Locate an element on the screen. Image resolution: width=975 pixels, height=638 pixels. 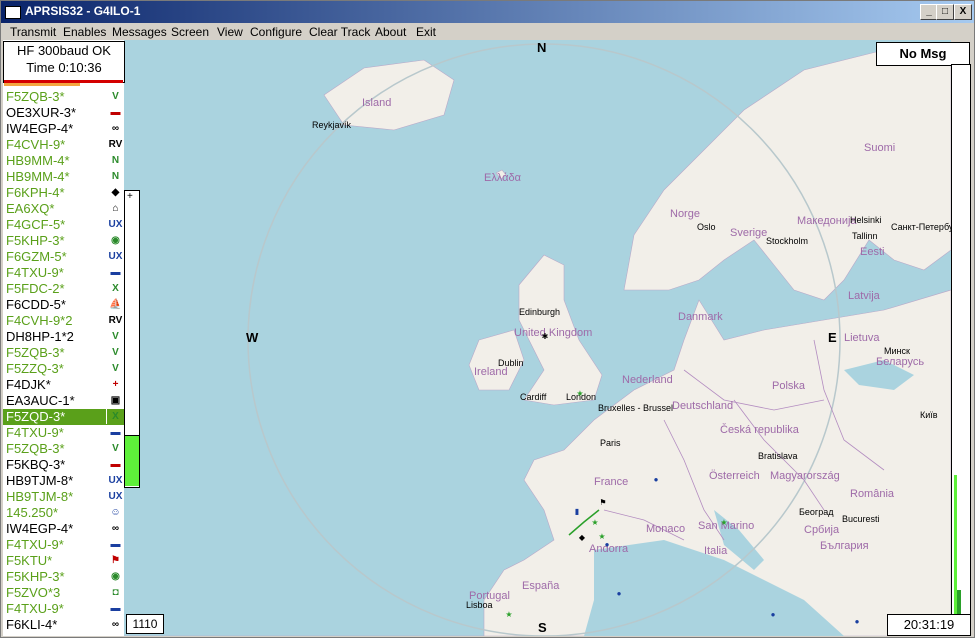
map-station-marker: ◆ is located at coordinates (582, 537).